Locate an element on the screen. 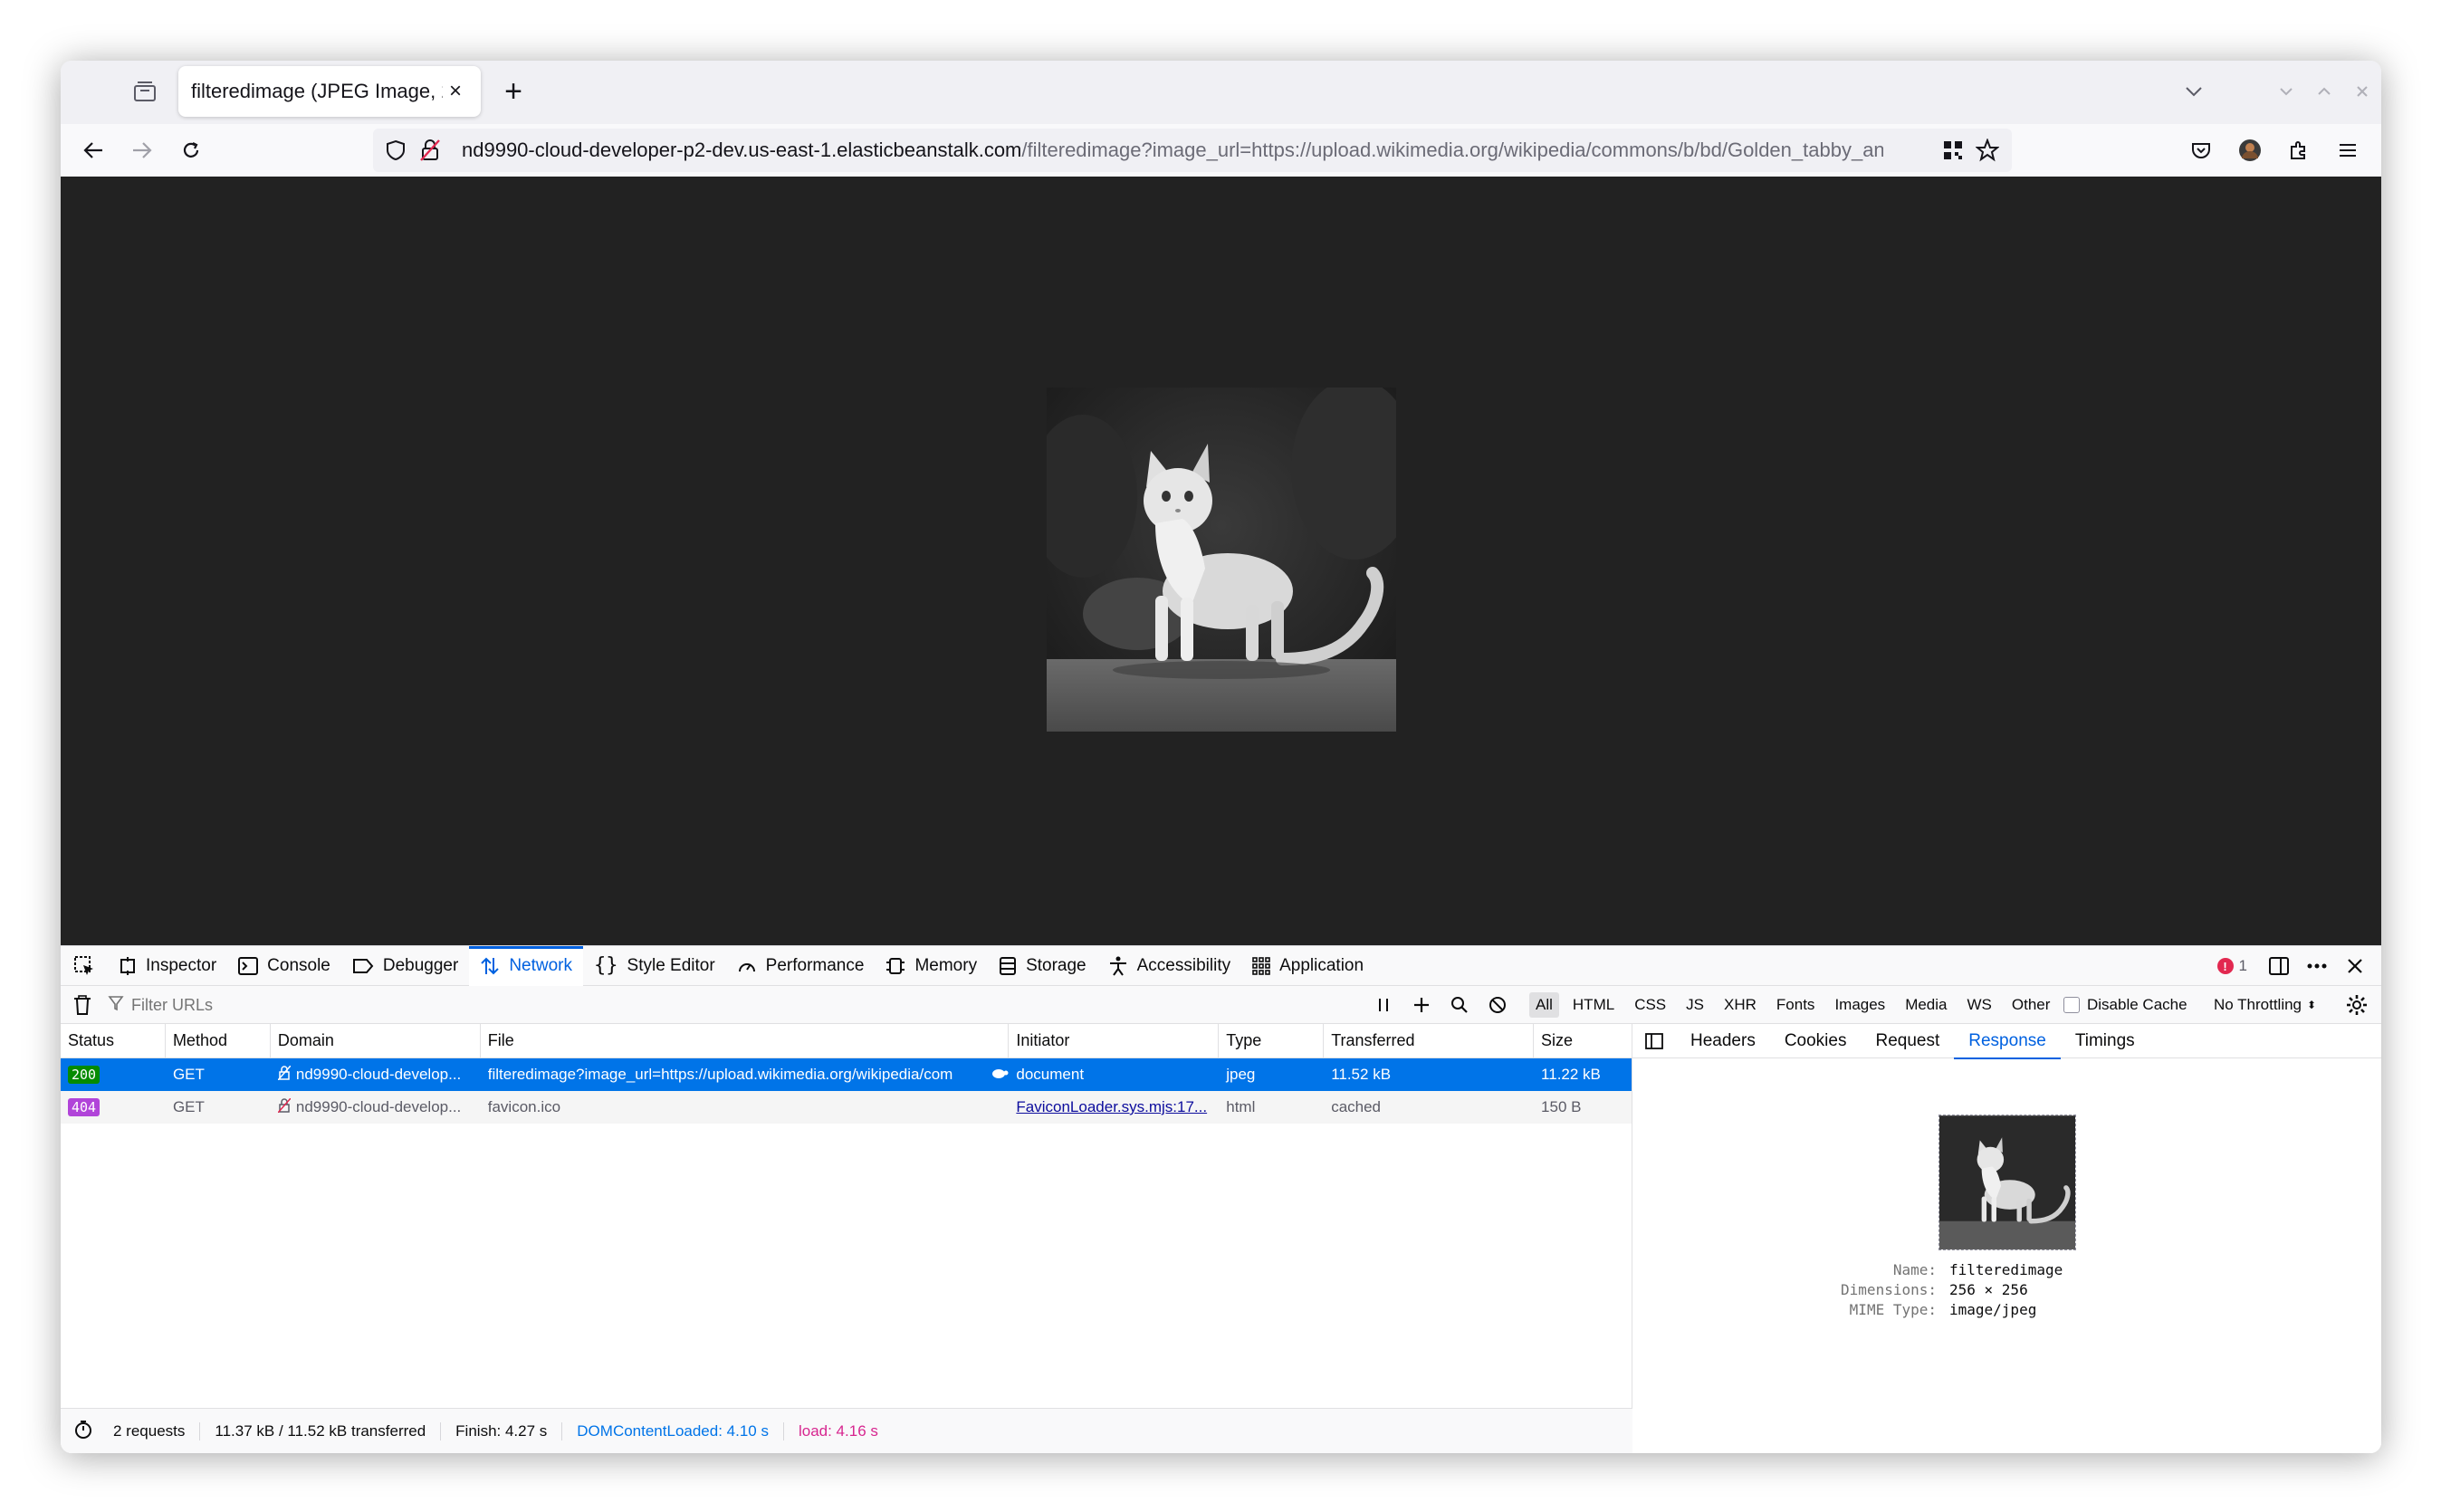  search-icon is located at coordinates (1460, 1005).